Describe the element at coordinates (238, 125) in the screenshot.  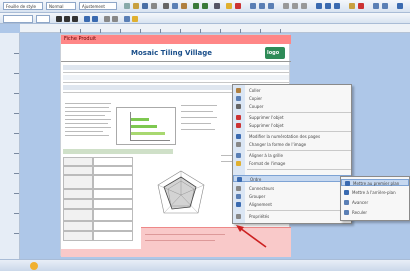
I see `delete-icon` at that location.